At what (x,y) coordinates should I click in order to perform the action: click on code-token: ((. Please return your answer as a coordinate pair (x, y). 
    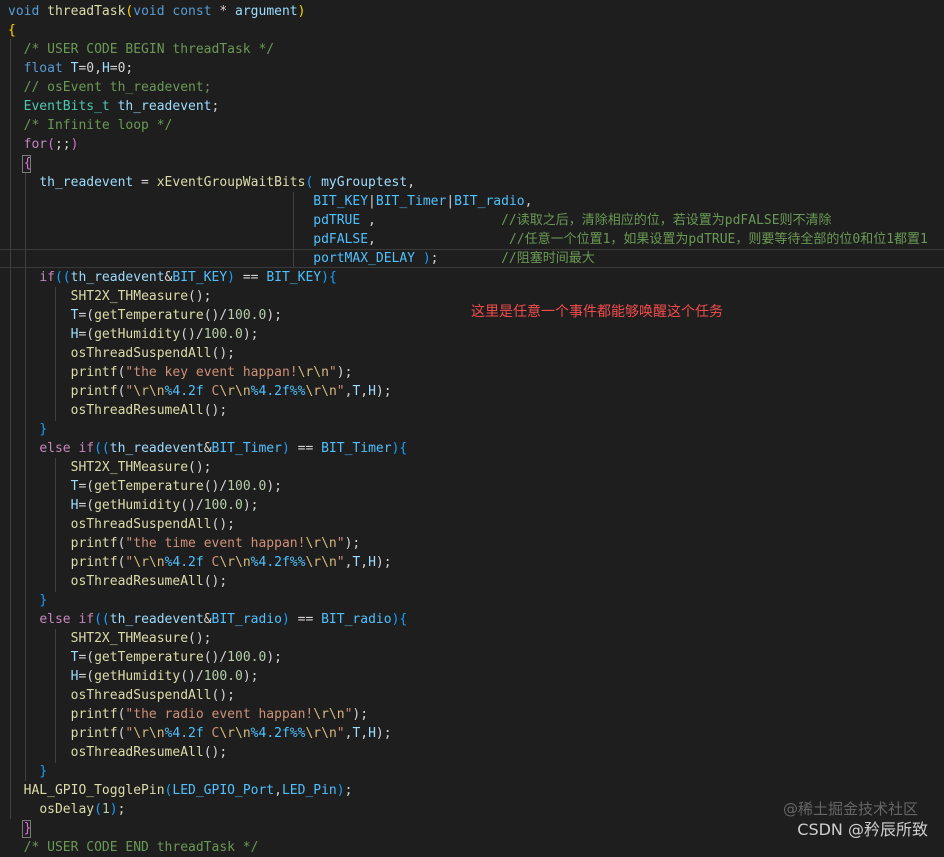
    Looking at the image, I should click on (102, 619).